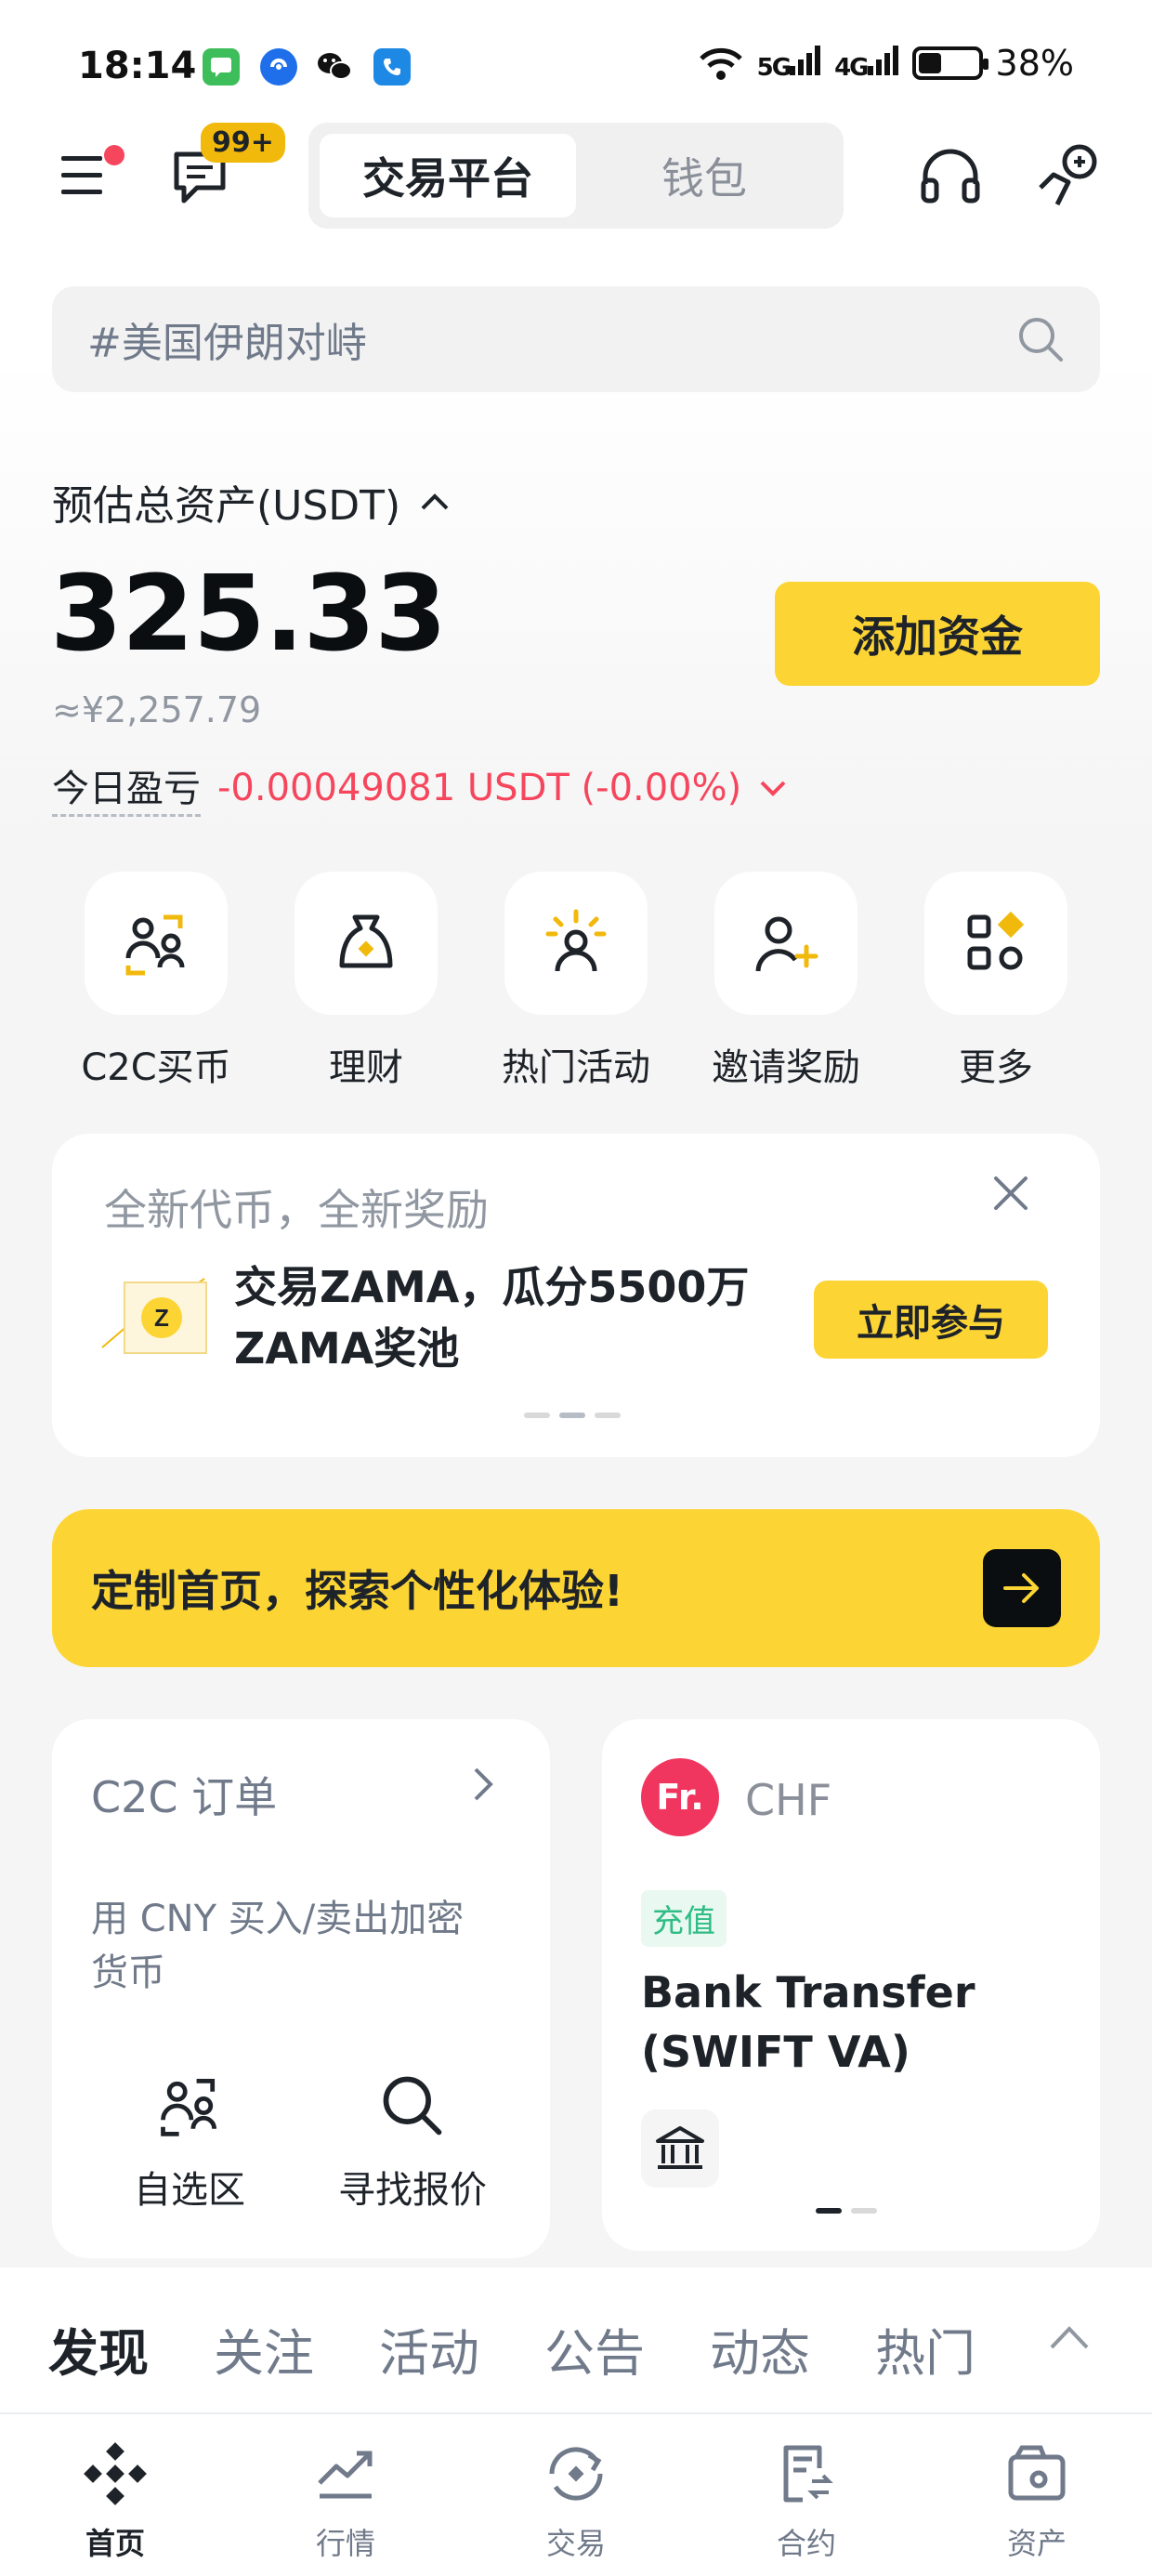 The image size is (1152, 2576). Describe the element at coordinates (576, 2501) in the screenshot. I see `nav-trade: 交易` at that location.